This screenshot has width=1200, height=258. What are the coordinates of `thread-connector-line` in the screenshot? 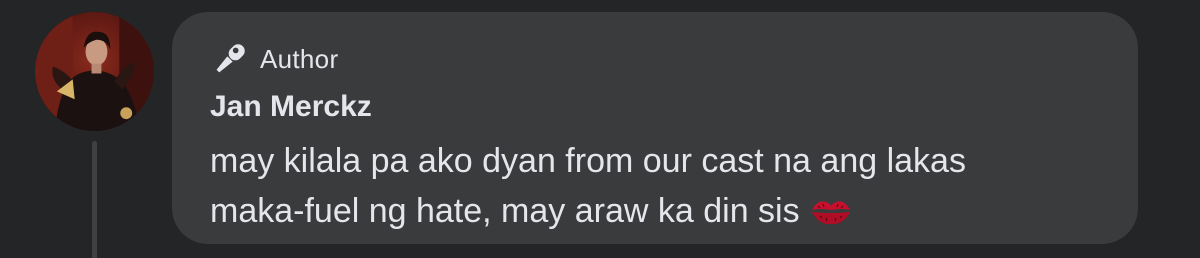 It's located at (94, 199).